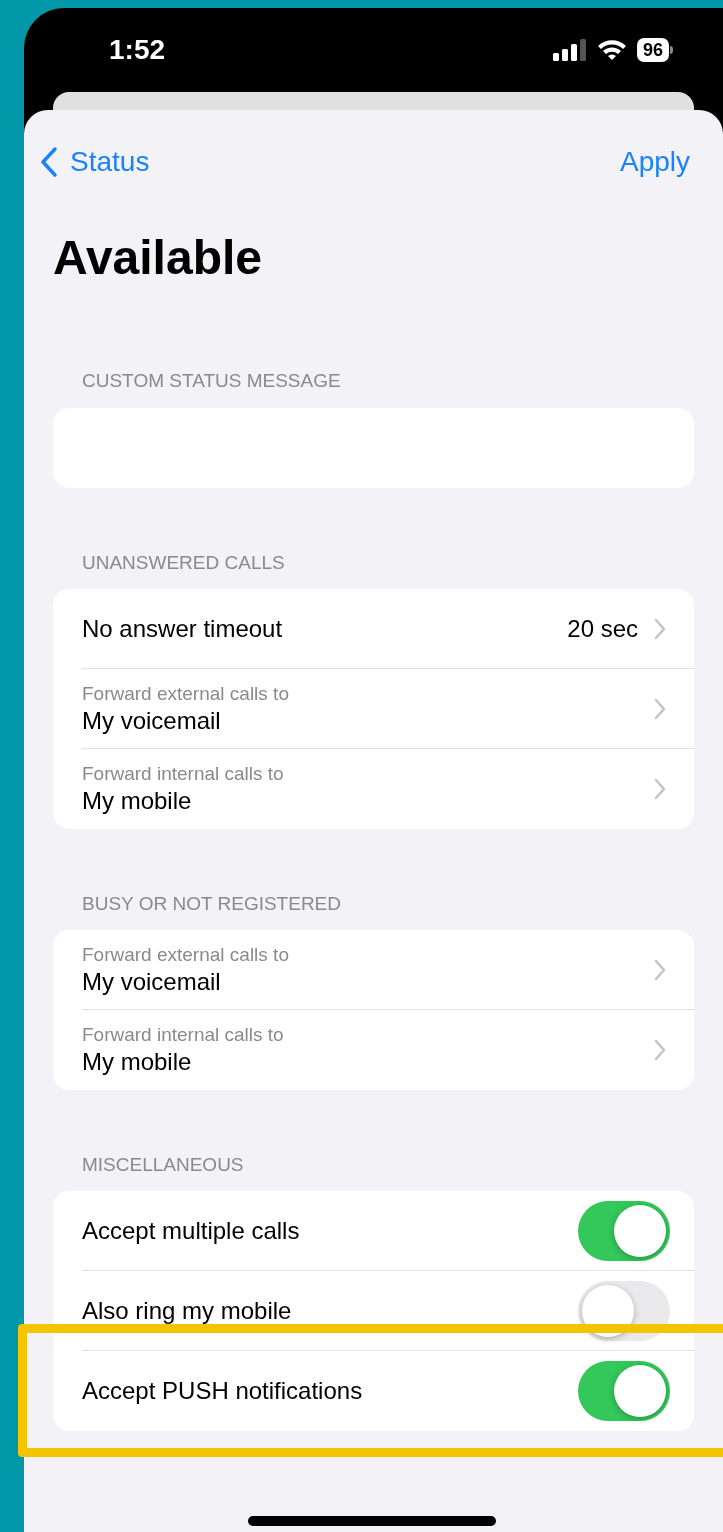 This screenshot has height=1532, width=723. Describe the element at coordinates (652, 50) in the screenshot. I see `battery-level: 96` at that location.